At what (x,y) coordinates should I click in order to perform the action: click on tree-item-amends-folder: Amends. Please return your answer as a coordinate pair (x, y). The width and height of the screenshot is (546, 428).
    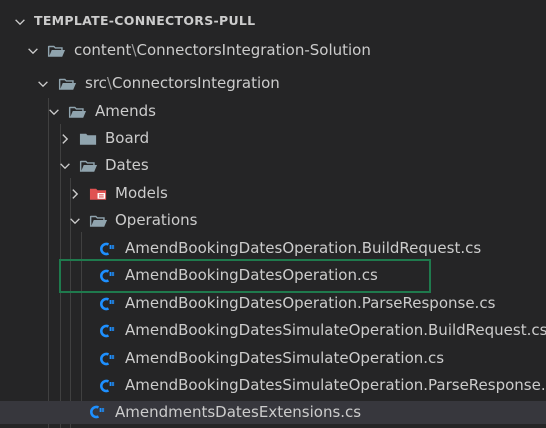
    Looking at the image, I should click on (273, 112).